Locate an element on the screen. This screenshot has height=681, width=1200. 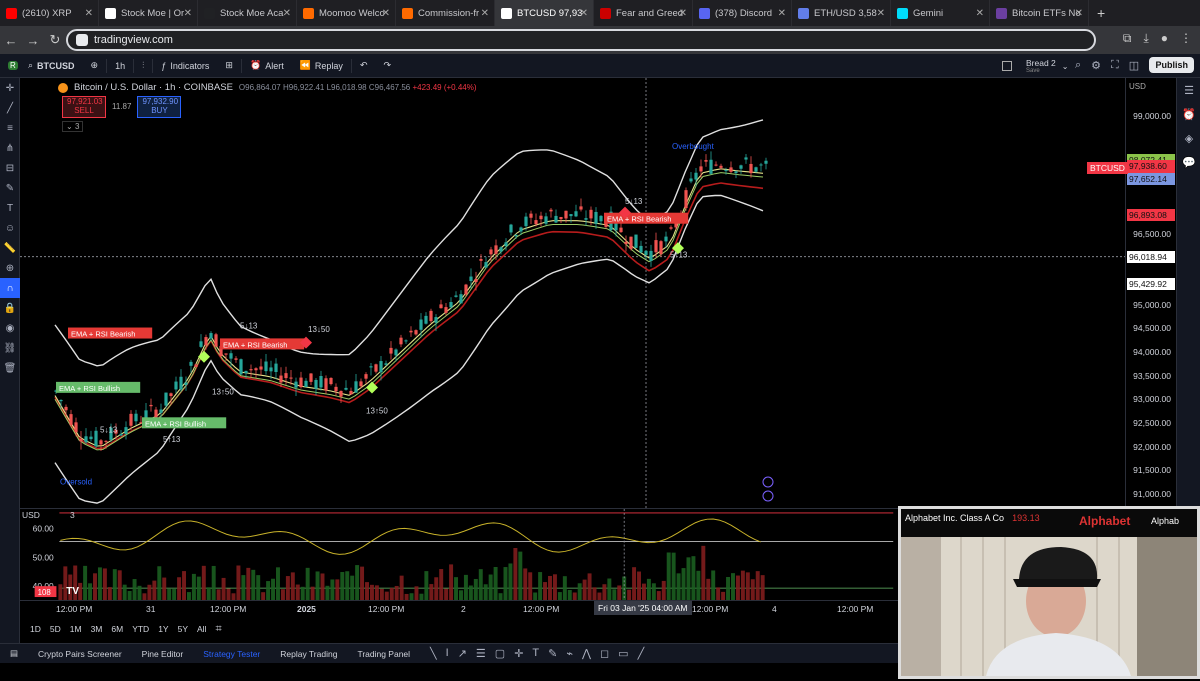
back-icon: ← is located at coordinates (11, 40).